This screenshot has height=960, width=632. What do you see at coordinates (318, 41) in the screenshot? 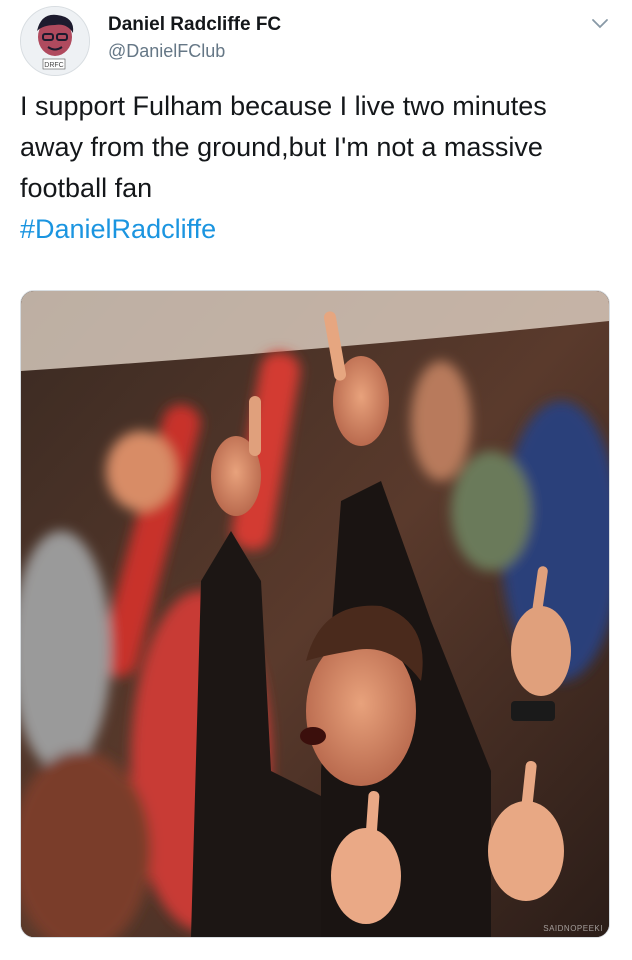
I see `tweet-header: DRFC Daniel Radcliffe FC @DanielFClub` at bounding box center [318, 41].